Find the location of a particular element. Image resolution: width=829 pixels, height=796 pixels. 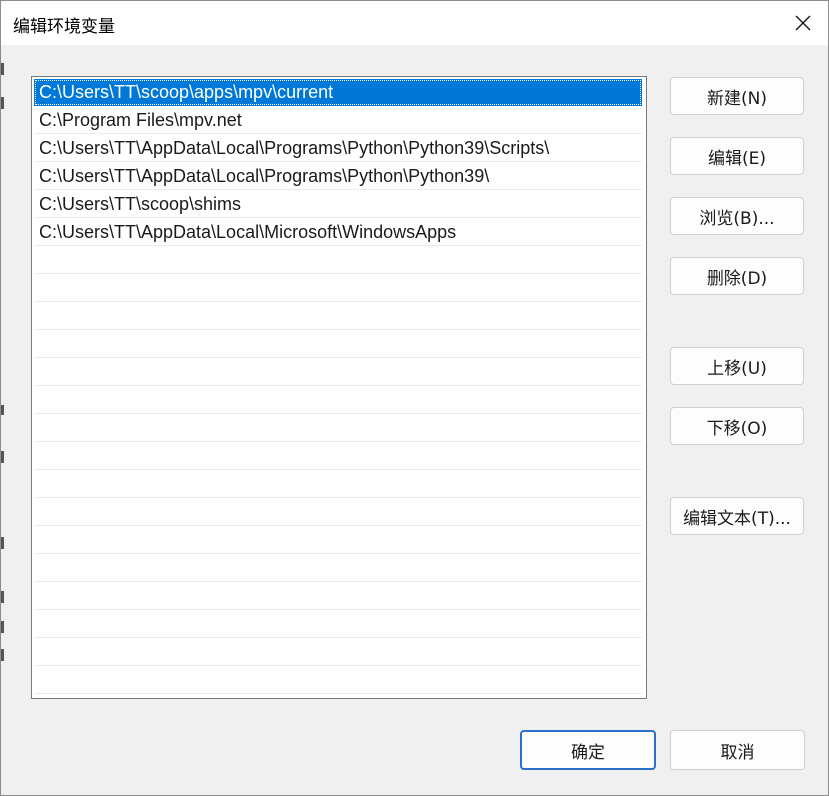

edit-button: 编辑(E) is located at coordinates (737, 156).